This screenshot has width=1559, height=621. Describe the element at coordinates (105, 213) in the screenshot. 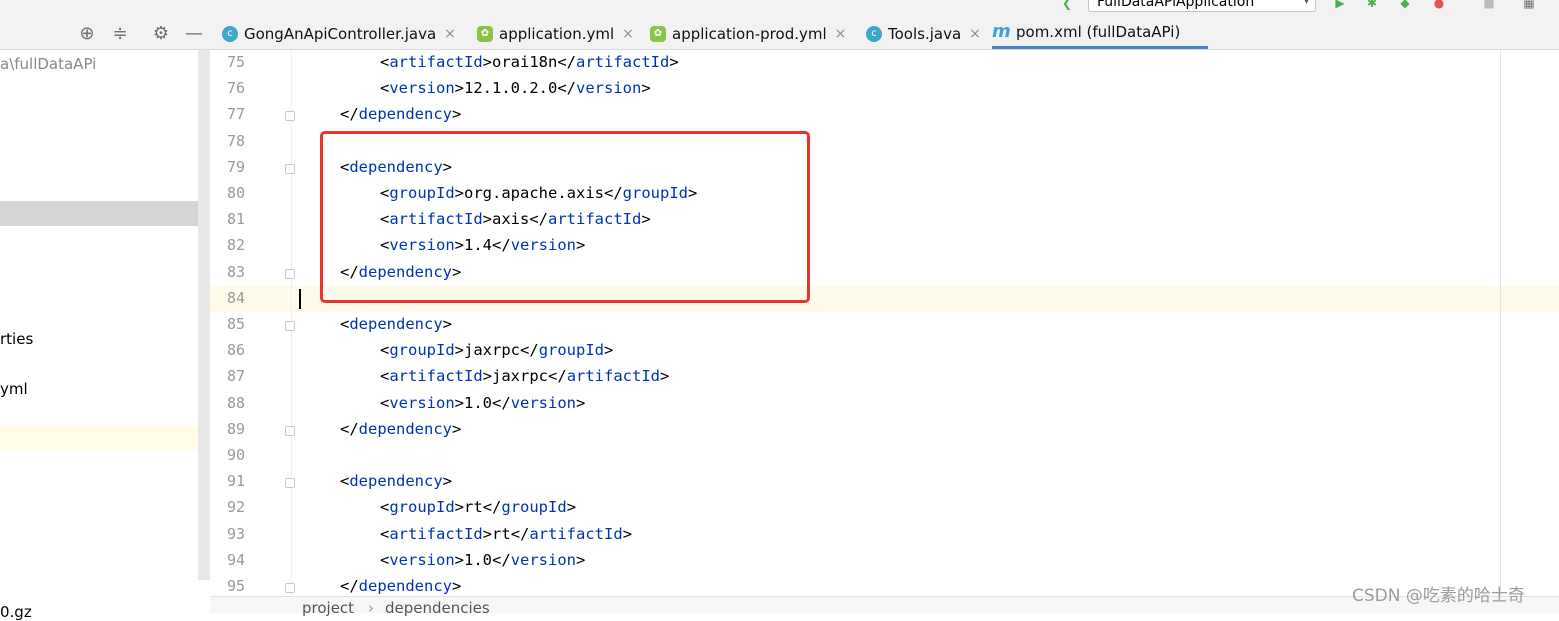

I see `selected-tree-row` at that location.